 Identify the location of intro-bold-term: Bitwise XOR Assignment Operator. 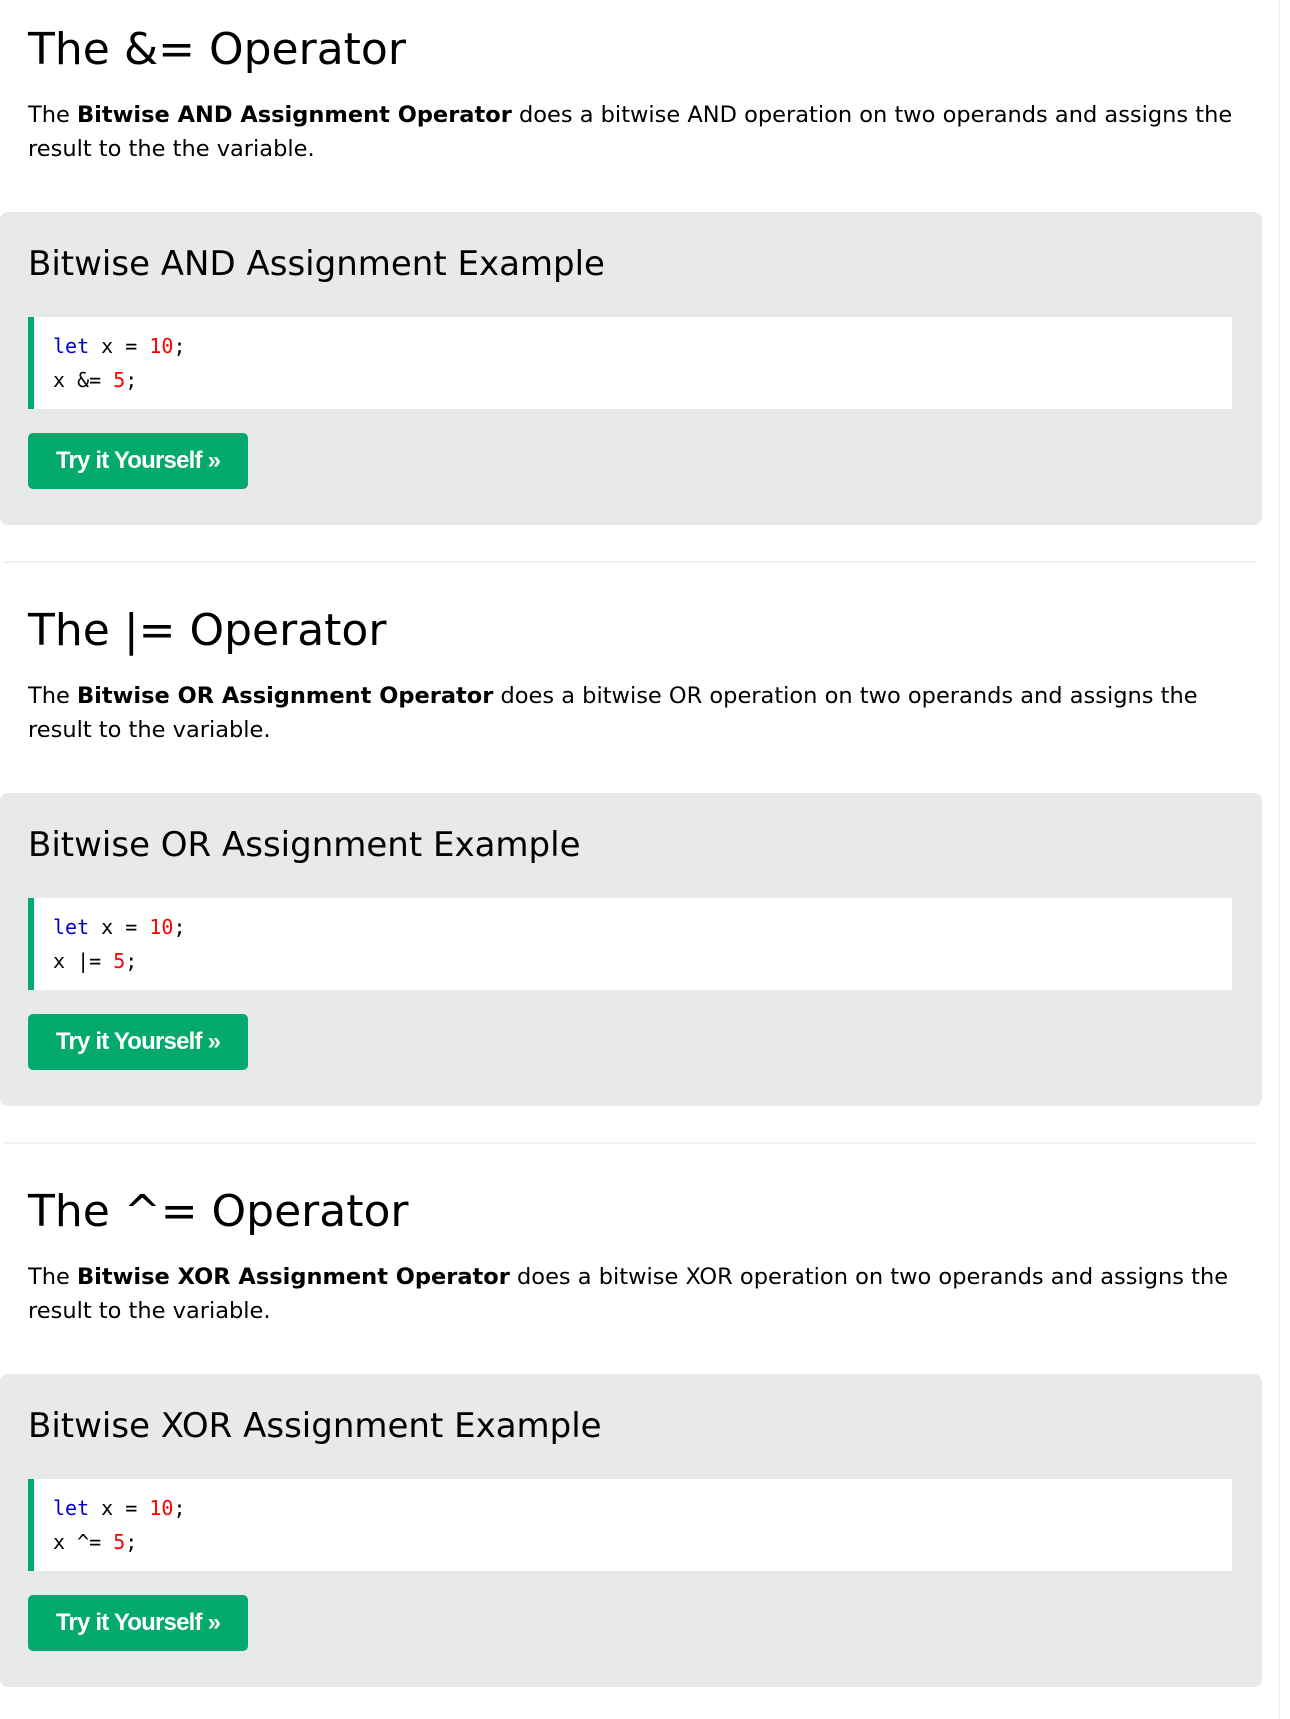
(293, 1277).